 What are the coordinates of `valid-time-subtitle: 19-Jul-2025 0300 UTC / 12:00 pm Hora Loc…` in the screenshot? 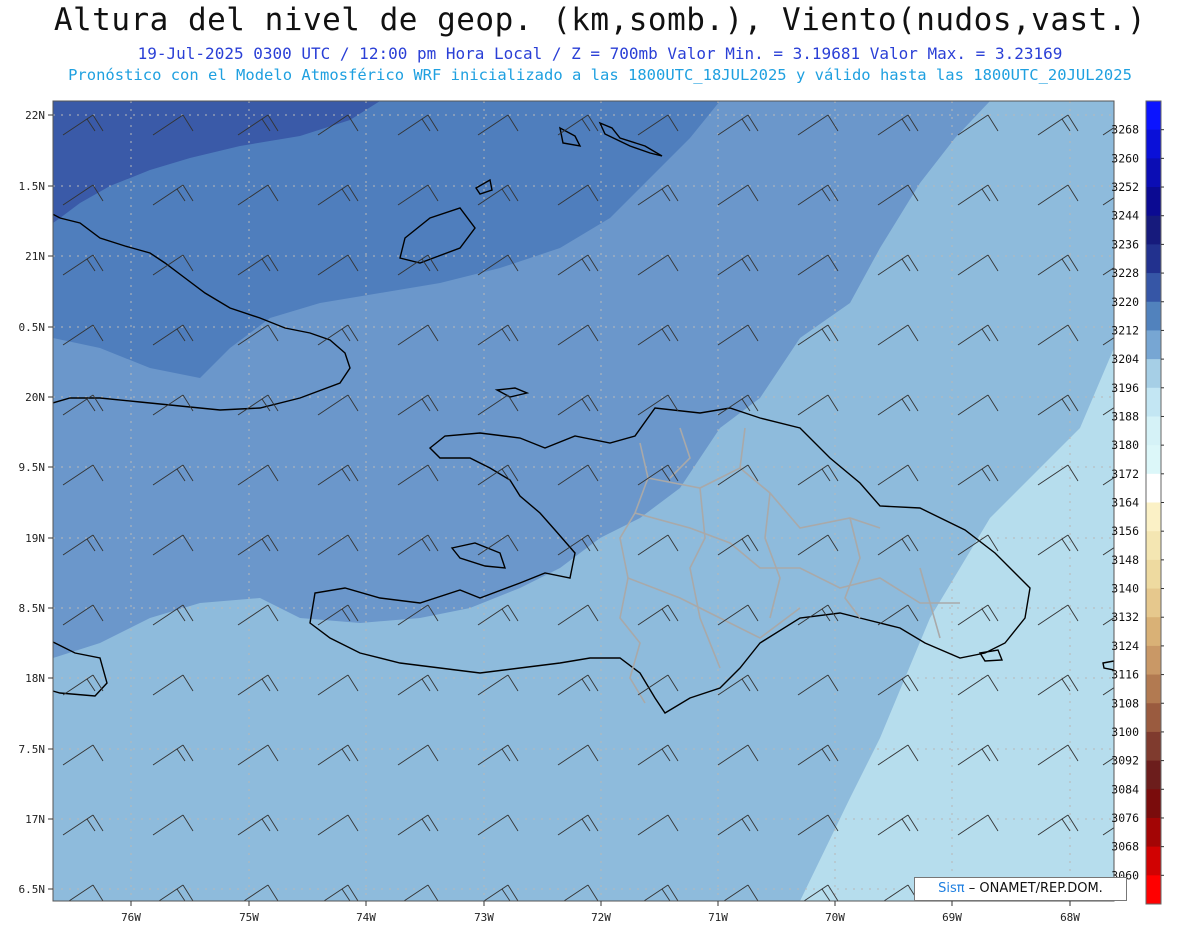 It's located at (600, 53).